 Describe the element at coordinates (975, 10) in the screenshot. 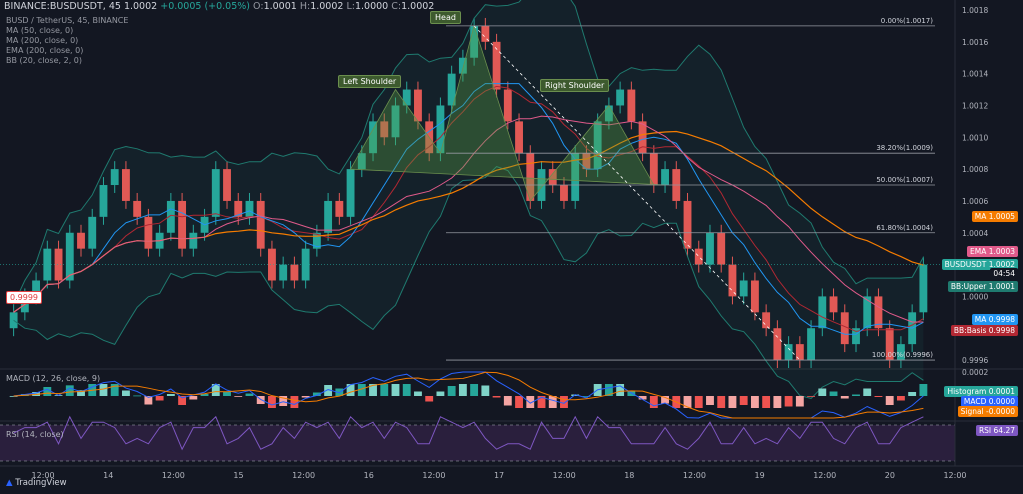

I see `y-tick-label: 1.0018` at that location.